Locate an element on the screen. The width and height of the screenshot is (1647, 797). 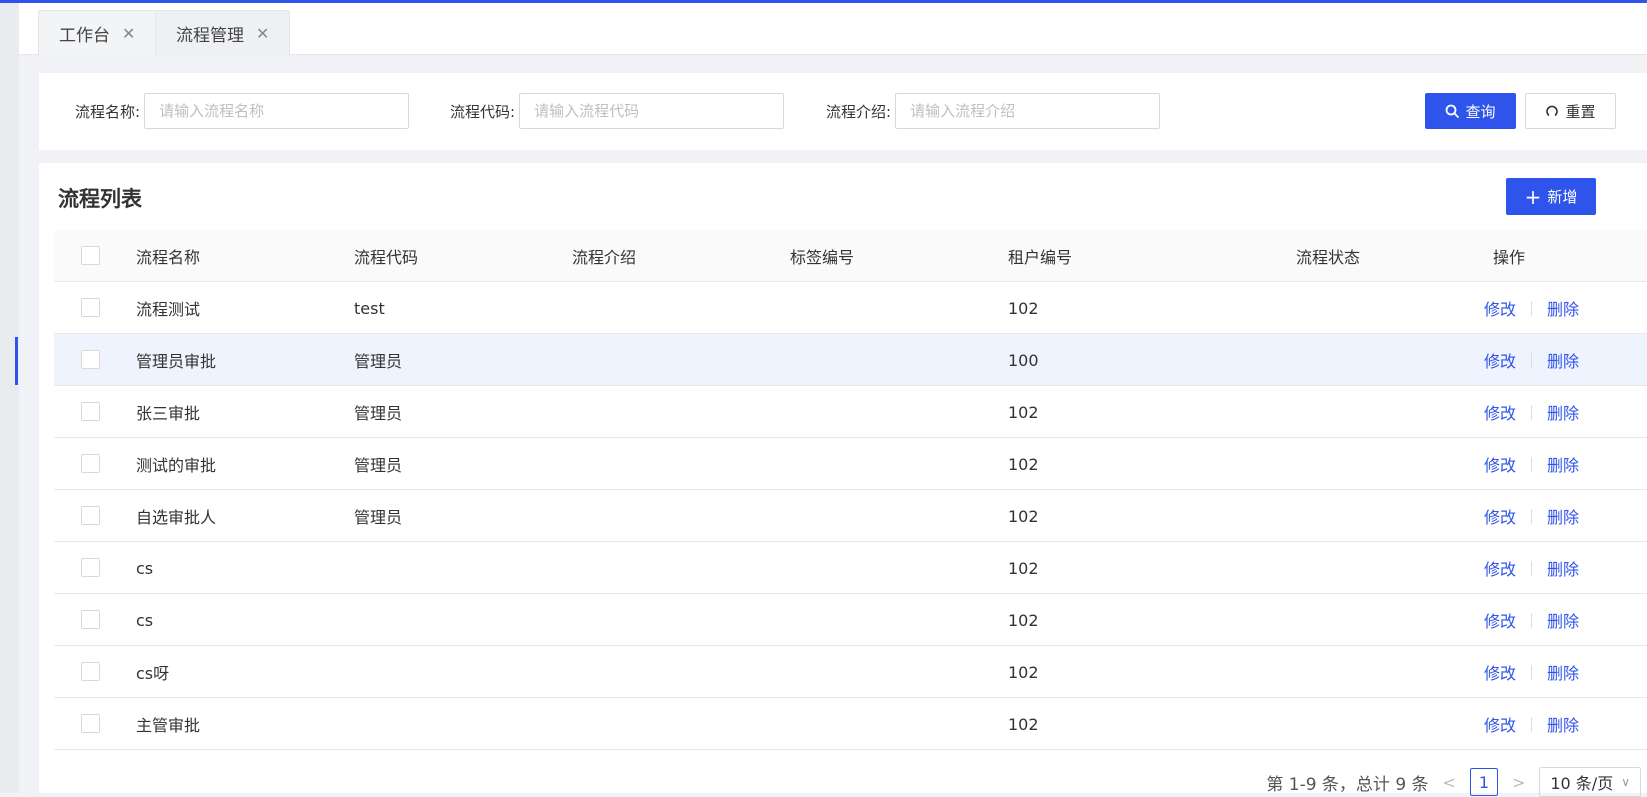
cell-name: cs is located at coordinates (145, 568).